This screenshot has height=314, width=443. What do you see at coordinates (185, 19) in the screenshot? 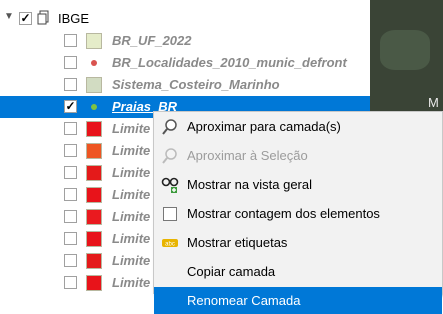
I see `group-row-ibge: ▼ ✓ IBGE` at bounding box center [185, 19].